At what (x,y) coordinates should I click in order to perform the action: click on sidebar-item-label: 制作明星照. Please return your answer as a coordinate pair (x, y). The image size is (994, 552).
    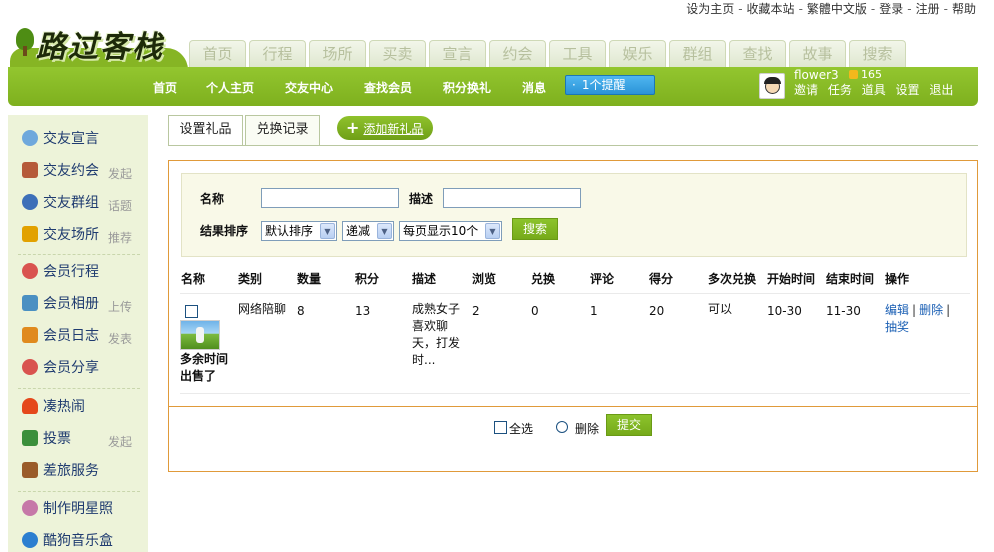
    Looking at the image, I should click on (78, 509).